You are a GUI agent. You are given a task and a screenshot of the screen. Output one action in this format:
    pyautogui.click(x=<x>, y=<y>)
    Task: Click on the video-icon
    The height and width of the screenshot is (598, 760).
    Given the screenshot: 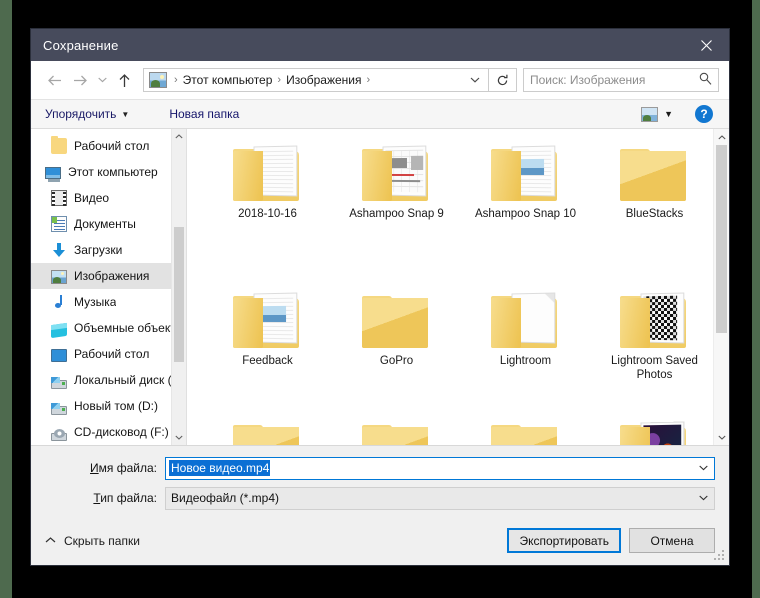 What is the action you would take?
    pyautogui.click(x=59, y=198)
    